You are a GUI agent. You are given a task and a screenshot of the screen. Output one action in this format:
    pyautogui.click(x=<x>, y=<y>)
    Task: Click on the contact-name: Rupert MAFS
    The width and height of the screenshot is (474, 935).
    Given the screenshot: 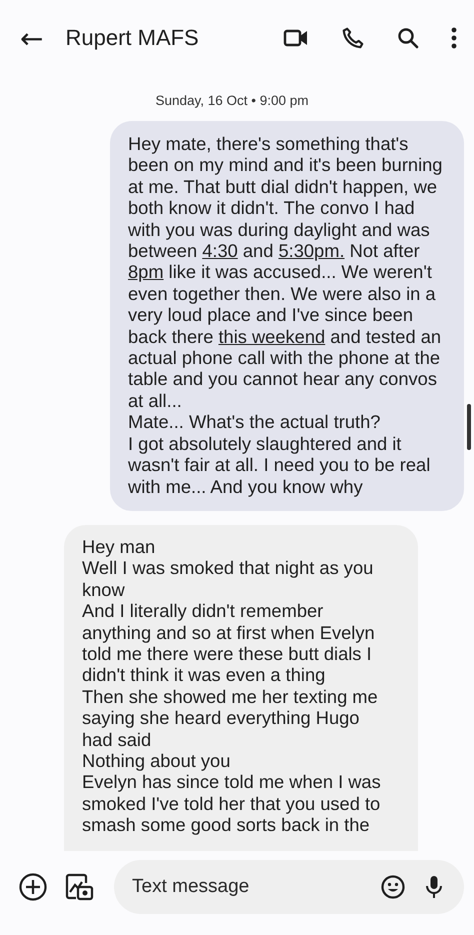 What is the action you would take?
    pyautogui.click(x=132, y=38)
    